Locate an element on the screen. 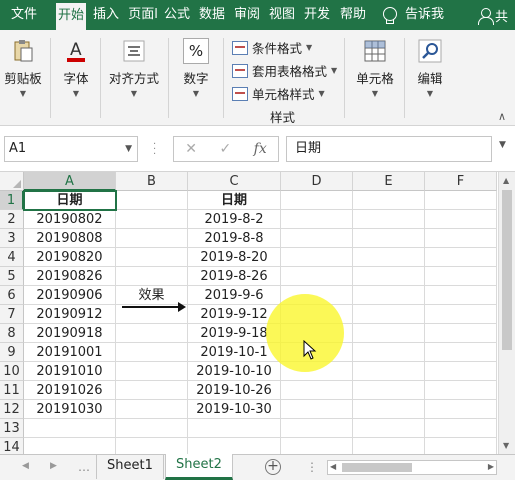 Image resolution: width=515 pixels, height=480 pixels. row-header-12: 12 is located at coordinates (12, 409).